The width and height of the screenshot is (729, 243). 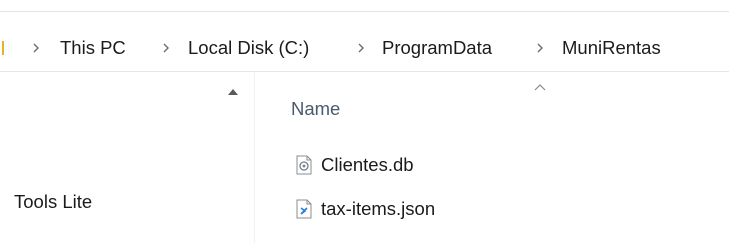 I want to click on breadcrumb-munirentas: MuniRentas, so click(x=611, y=48).